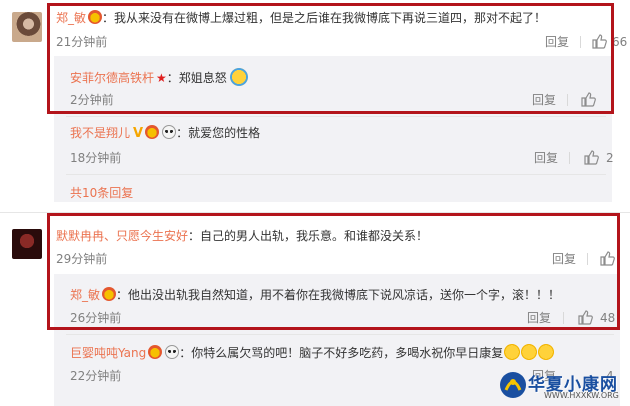 This screenshot has width=630, height=406. I want to click on reply-text-row: 巨婴吨吨Yang ：你特么属欠骂的吧！脑子不好多吃药，多喝水祝你早日康复, so click(312, 352).